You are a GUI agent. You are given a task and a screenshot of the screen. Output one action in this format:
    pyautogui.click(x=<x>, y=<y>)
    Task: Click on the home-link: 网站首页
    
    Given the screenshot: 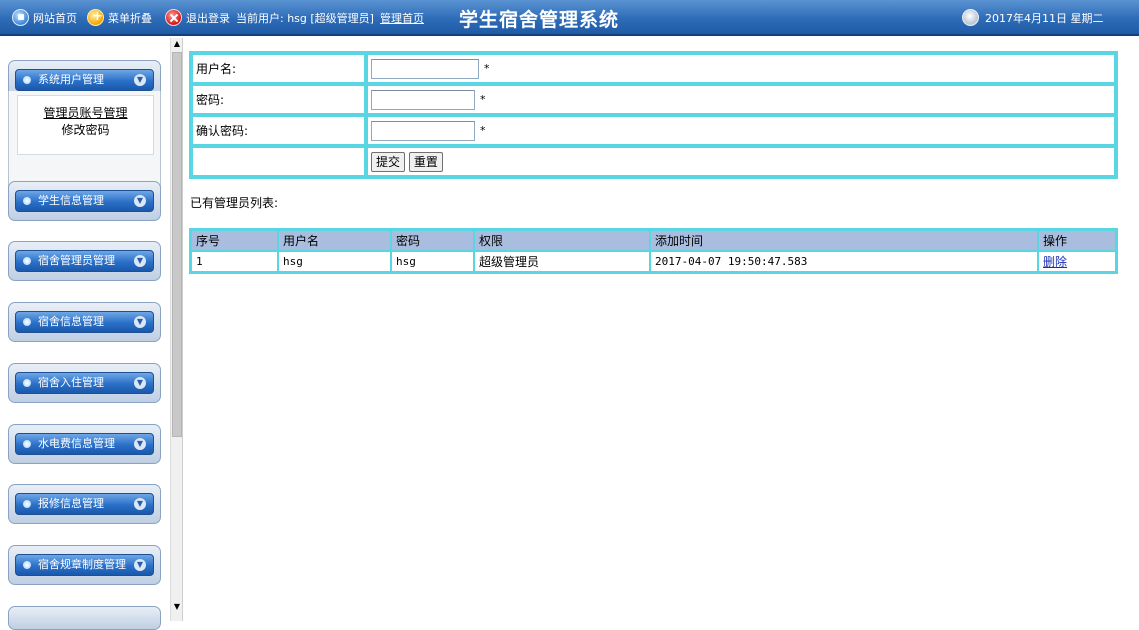 What is the action you would take?
    pyautogui.click(x=55, y=18)
    